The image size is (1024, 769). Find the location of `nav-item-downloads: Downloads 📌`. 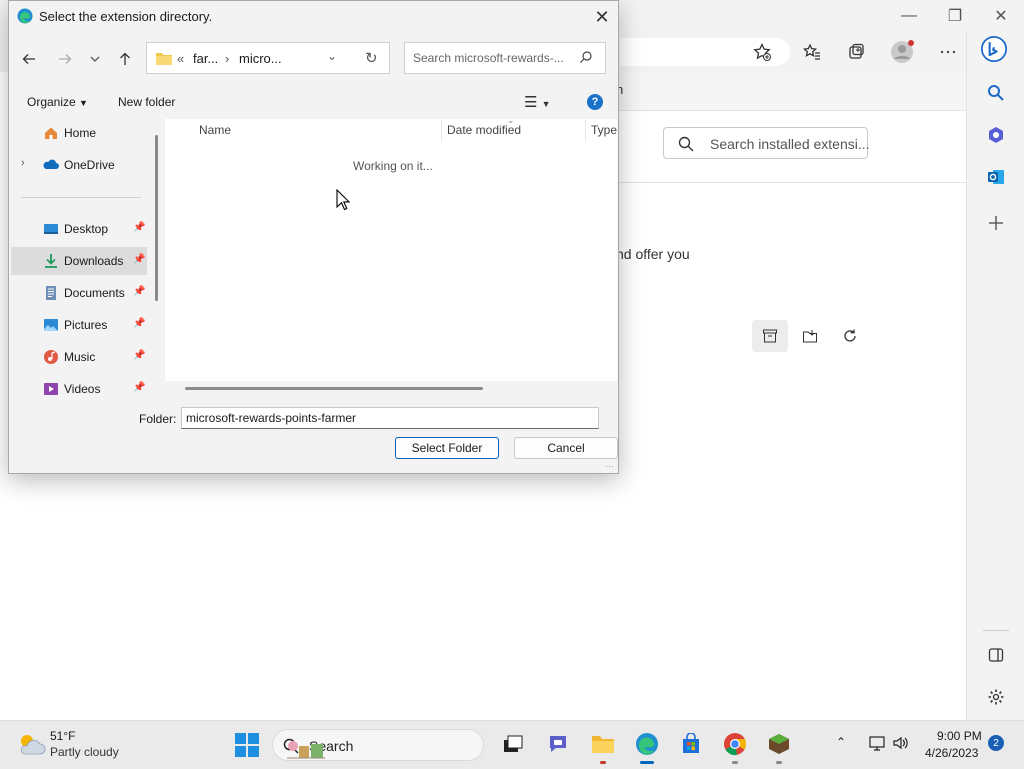

nav-item-downloads: Downloads 📌 is located at coordinates (79, 261).